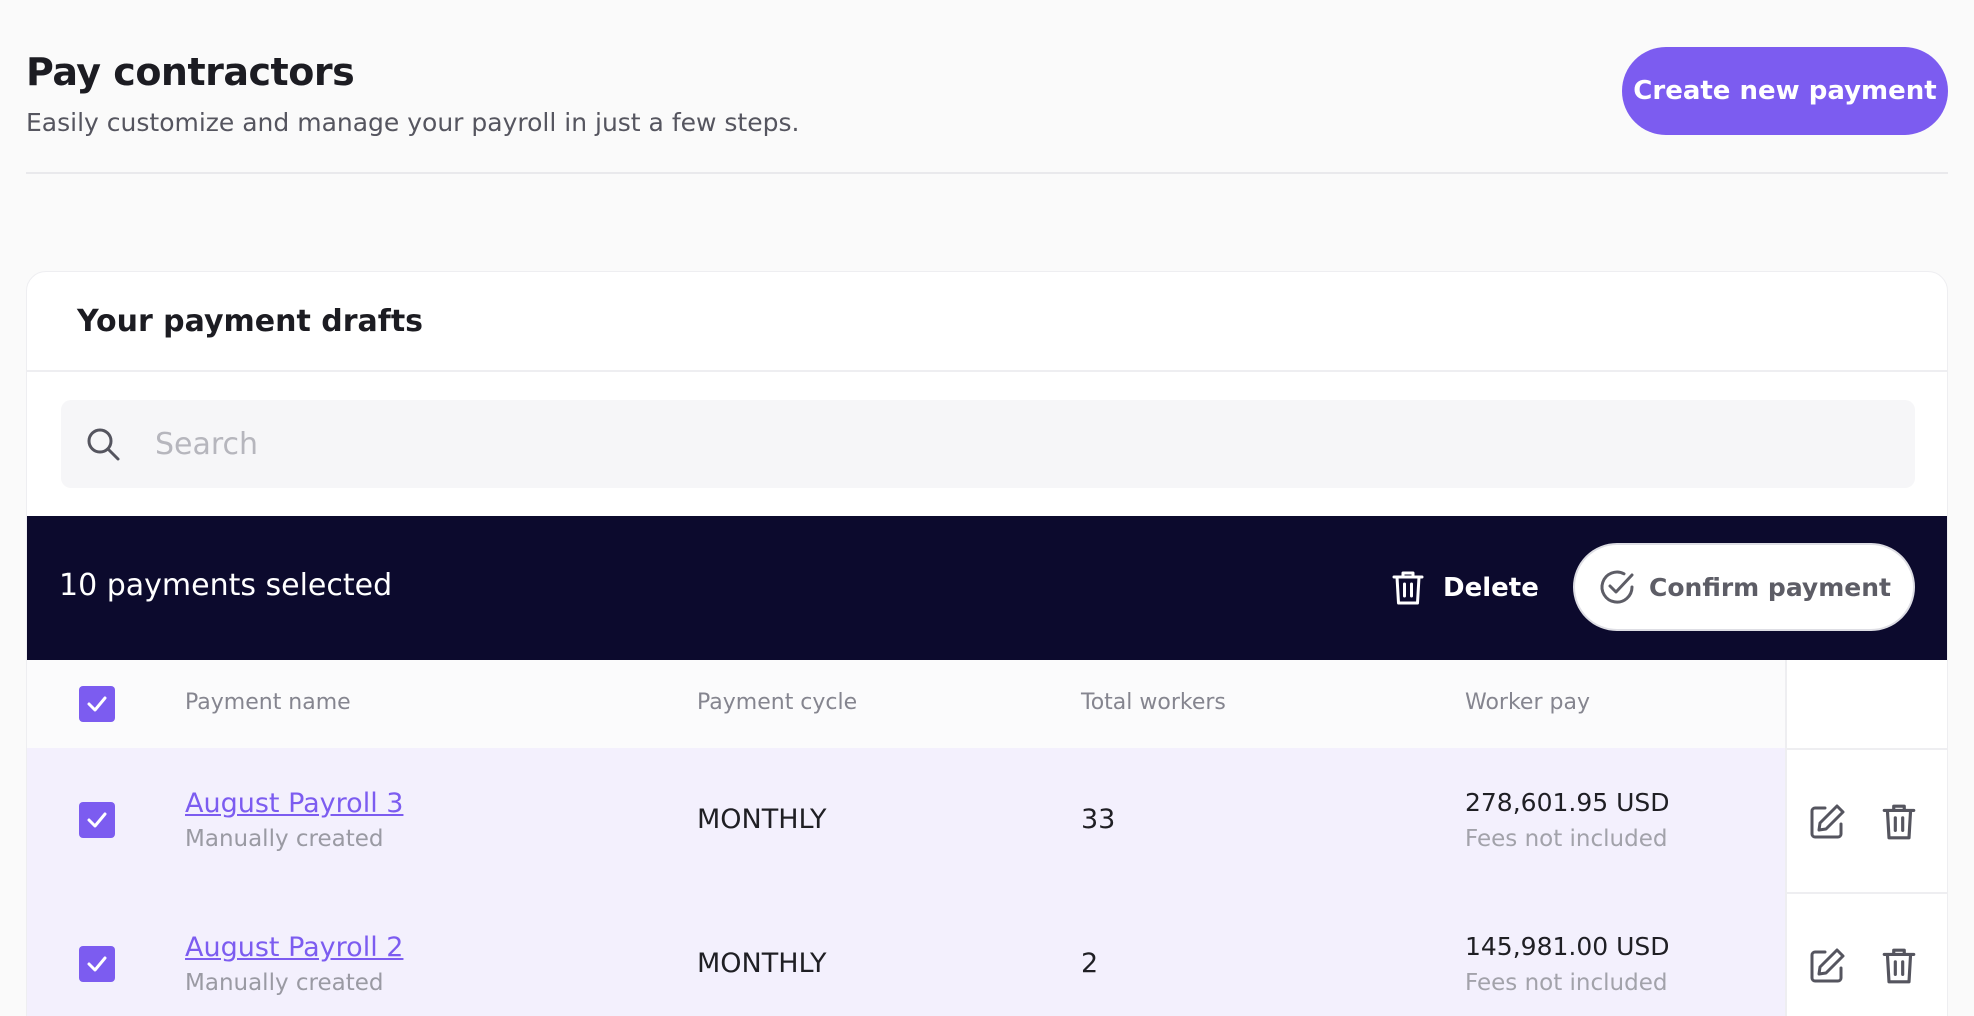 The image size is (1974, 1016). I want to click on worker-pay-amount: 145,981.00 USD, so click(1567, 946).